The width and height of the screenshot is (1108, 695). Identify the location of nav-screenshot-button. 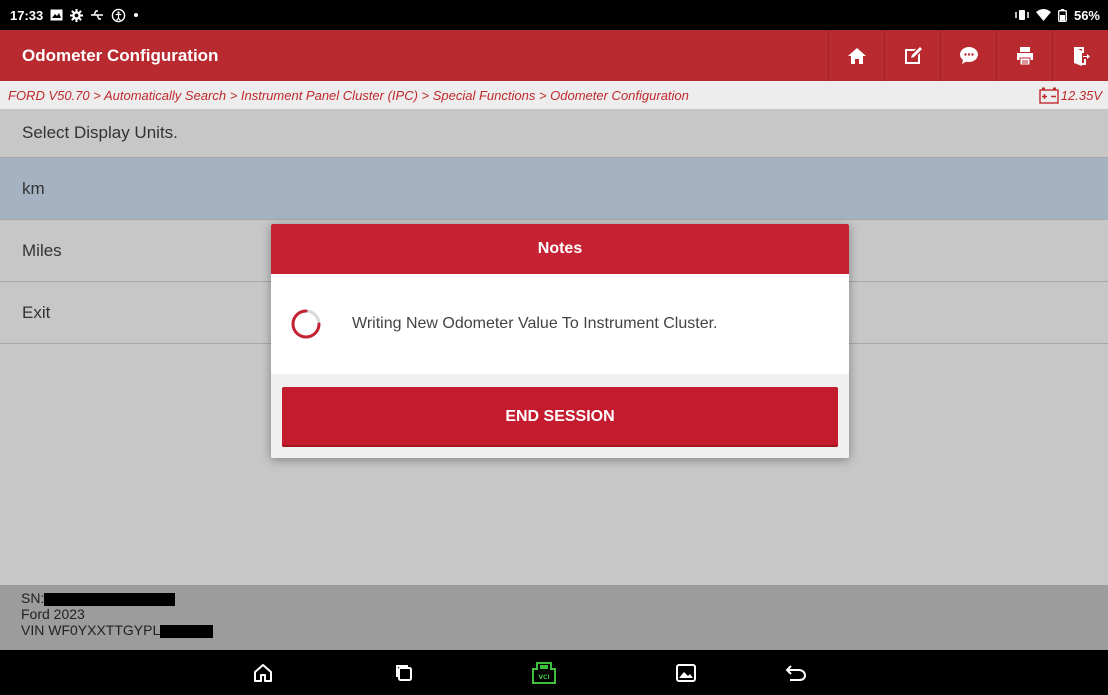
(686, 672).